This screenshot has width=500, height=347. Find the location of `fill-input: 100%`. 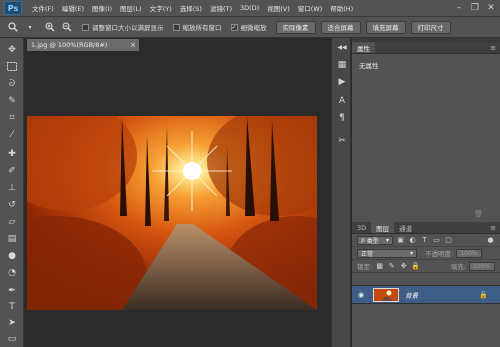

fill-input: 100% is located at coordinates (482, 266).